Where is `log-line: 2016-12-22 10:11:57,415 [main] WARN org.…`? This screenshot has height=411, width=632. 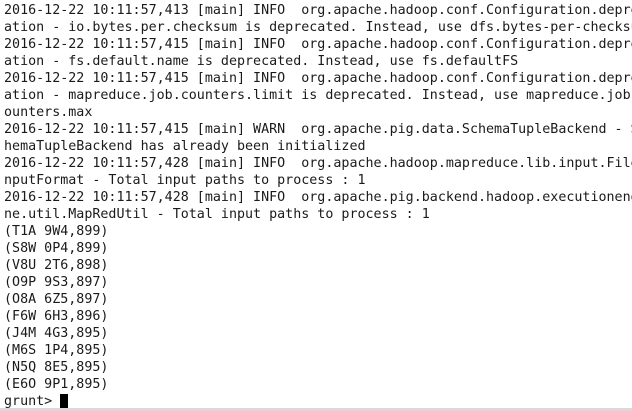
log-line: 2016-12-22 10:11:57,415 [main] WARN org.… is located at coordinates (318, 129).